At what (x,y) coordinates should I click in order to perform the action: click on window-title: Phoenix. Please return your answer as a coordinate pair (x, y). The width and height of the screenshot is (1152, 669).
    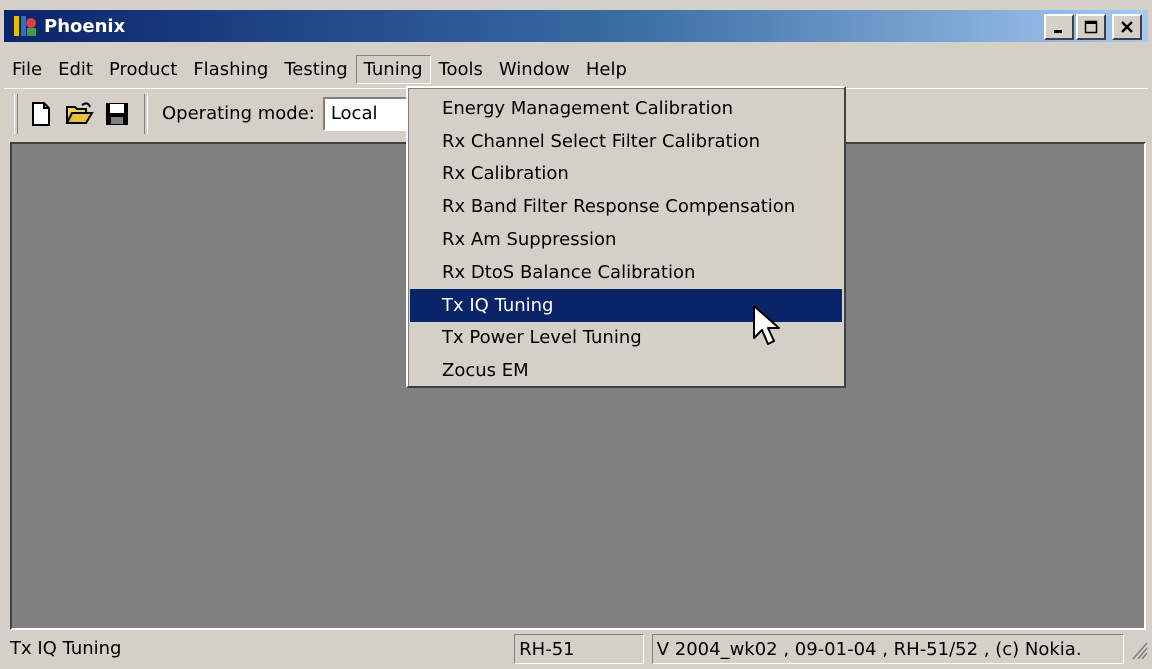
    Looking at the image, I should click on (85, 26).